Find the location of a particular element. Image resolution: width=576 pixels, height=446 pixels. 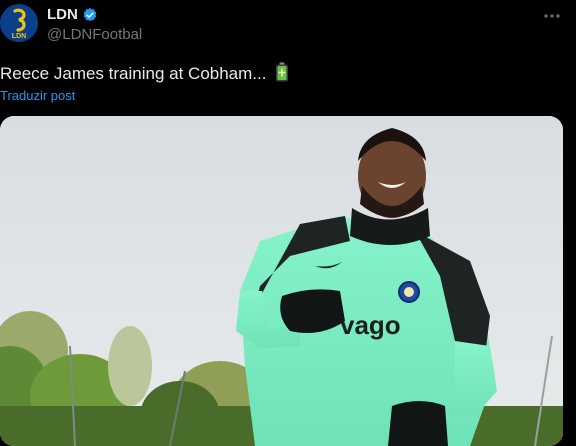

display-name: LDN is located at coordinates (72, 14).